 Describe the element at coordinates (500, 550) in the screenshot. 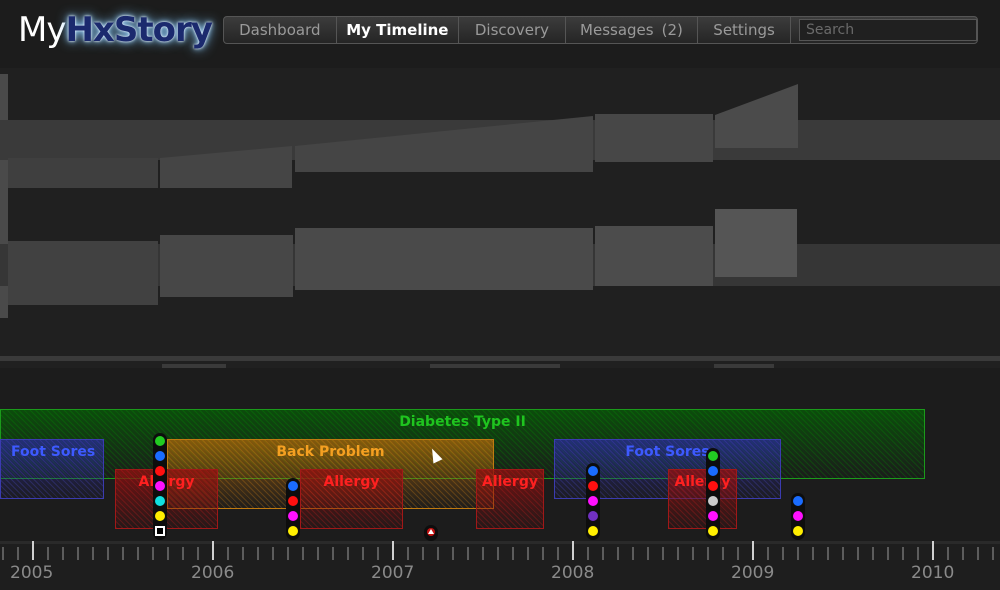

I see `axis-ticks` at that location.